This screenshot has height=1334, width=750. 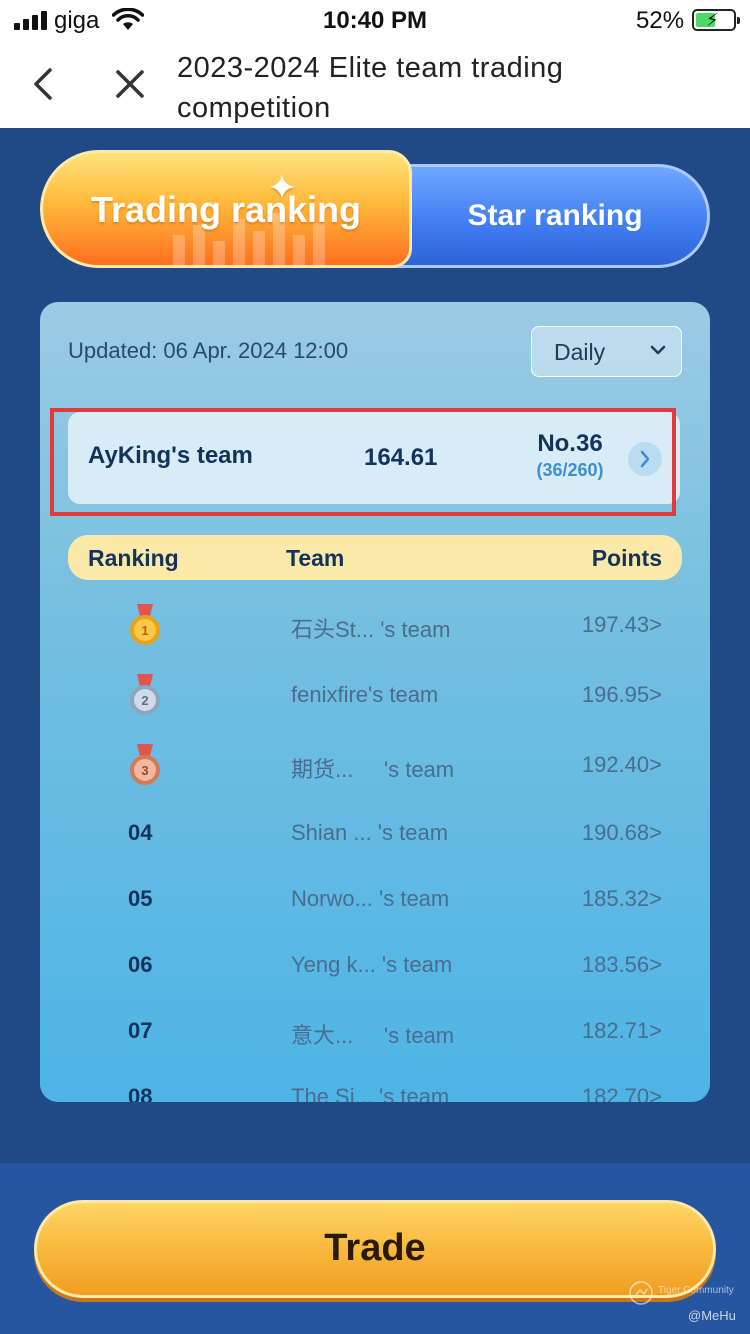 What do you see at coordinates (712, 20) in the screenshot?
I see `charging-icon: ⚡` at bounding box center [712, 20].